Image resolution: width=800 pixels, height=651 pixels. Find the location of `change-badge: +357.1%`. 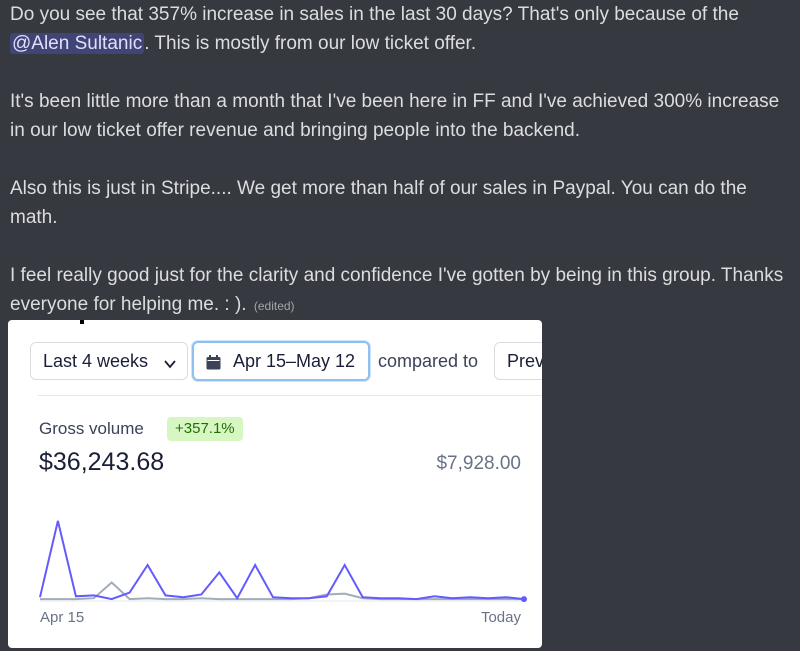

change-badge: +357.1% is located at coordinates (205, 429).